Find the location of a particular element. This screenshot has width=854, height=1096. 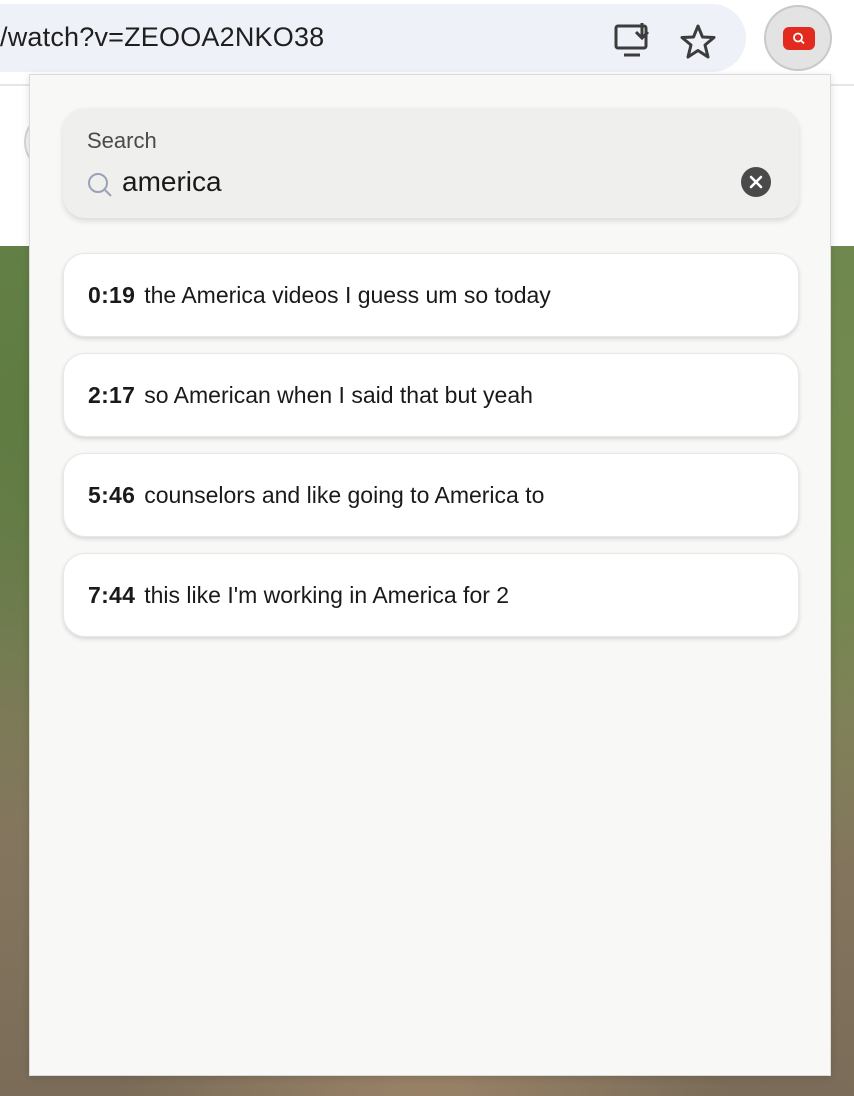

close-icon is located at coordinates (756, 182).